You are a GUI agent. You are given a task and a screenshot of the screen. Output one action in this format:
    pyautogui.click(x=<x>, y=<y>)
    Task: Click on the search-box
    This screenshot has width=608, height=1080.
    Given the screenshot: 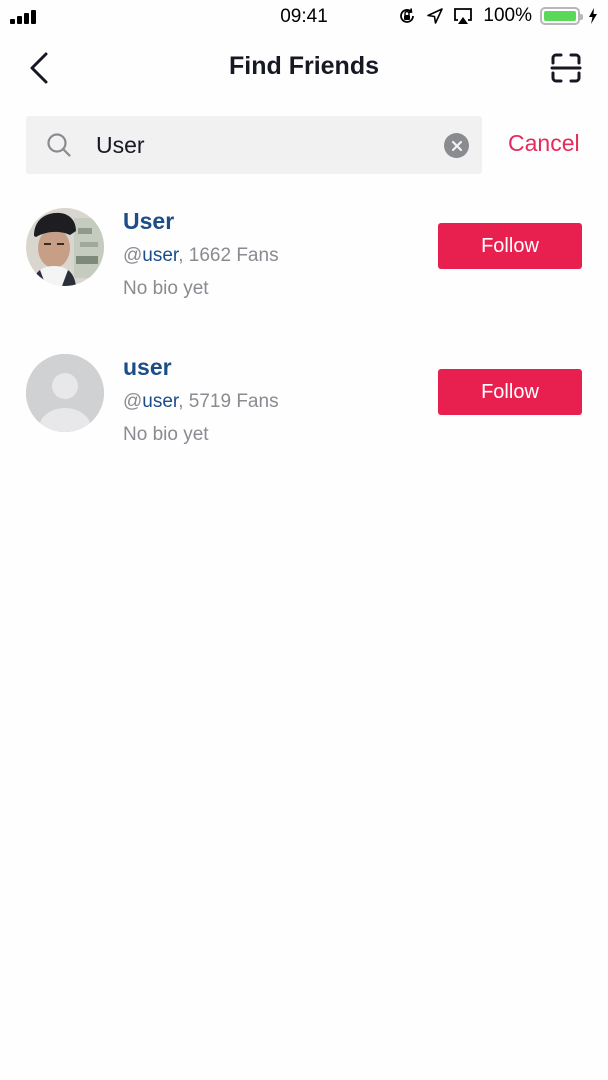 What is the action you would take?
    pyautogui.click(x=254, y=145)
    